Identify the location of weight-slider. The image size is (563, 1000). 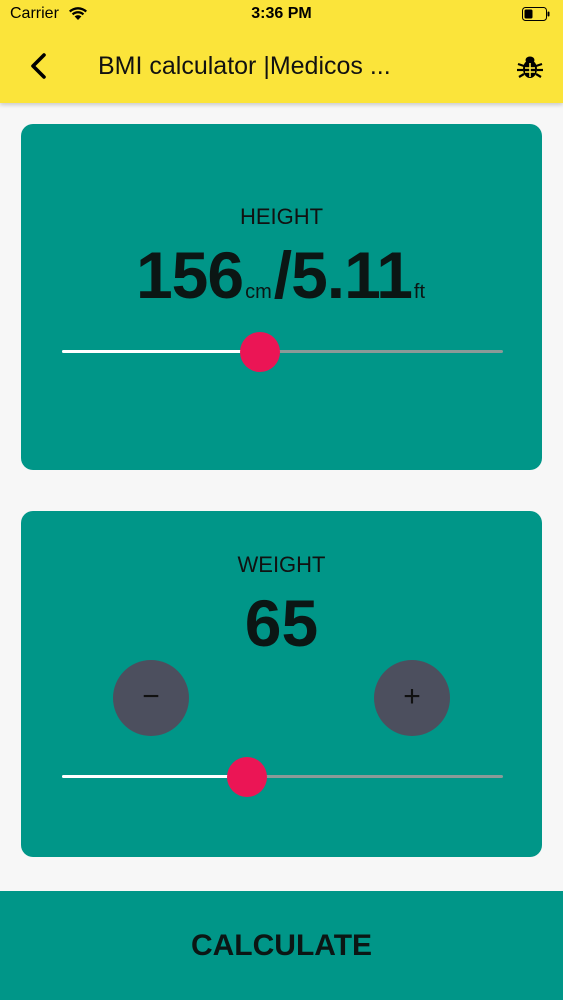
(282, 777).